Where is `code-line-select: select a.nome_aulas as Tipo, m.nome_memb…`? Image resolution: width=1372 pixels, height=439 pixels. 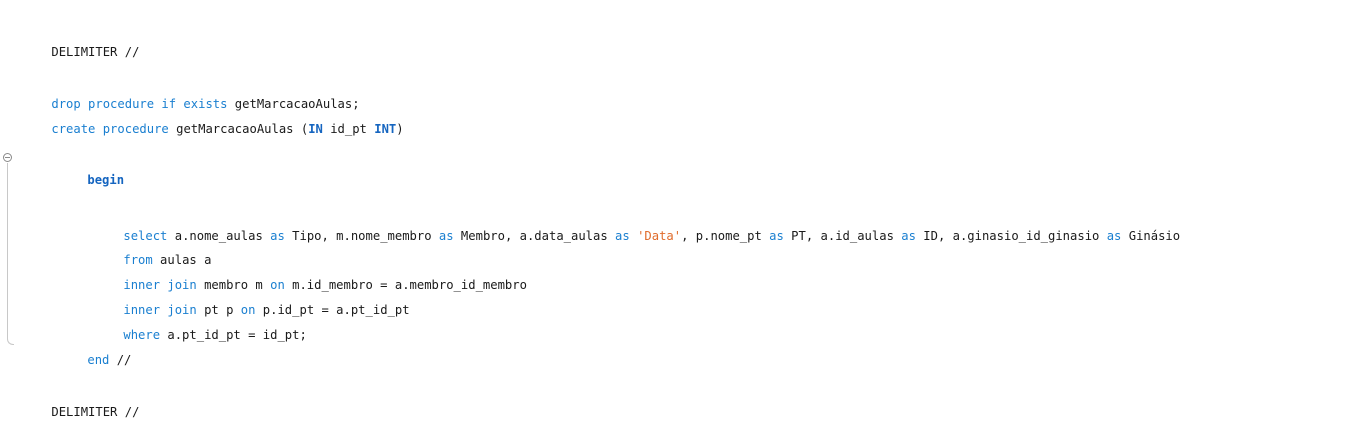
code-line-select: select a.nome_aulas as Tipo, m.nome_memb… is located at coordinates (637, 226).